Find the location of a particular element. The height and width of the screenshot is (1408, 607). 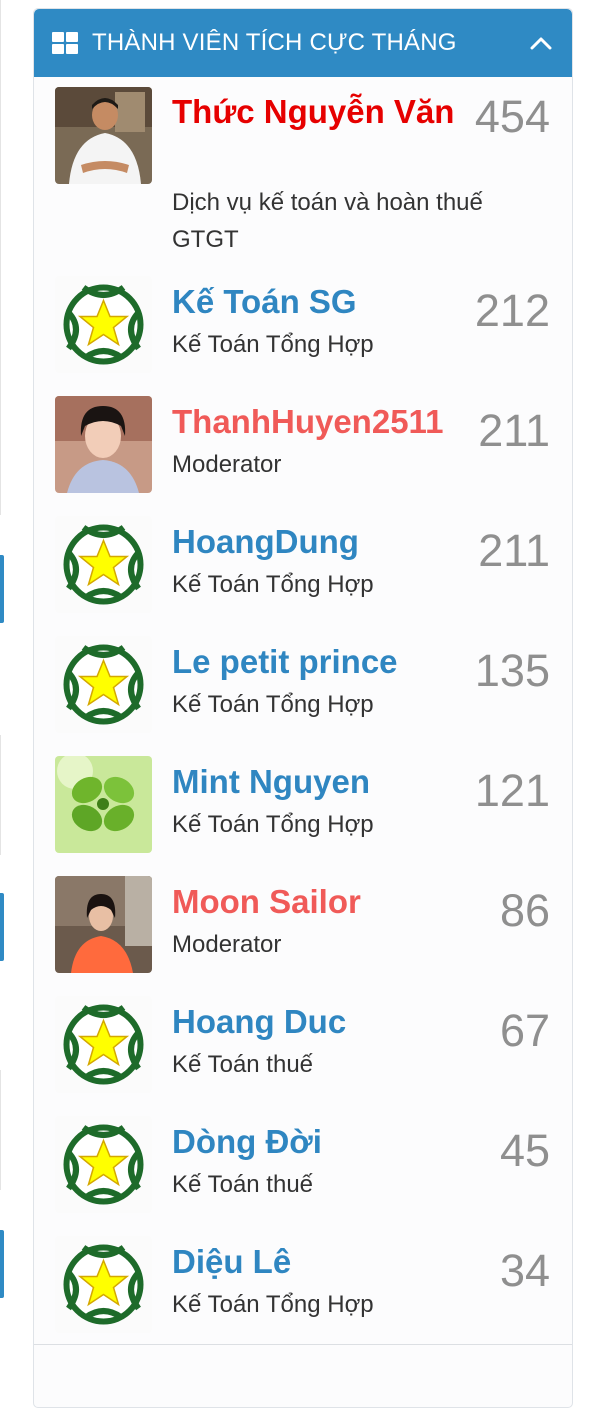

collapse-button is located at coordinates (541, 43).